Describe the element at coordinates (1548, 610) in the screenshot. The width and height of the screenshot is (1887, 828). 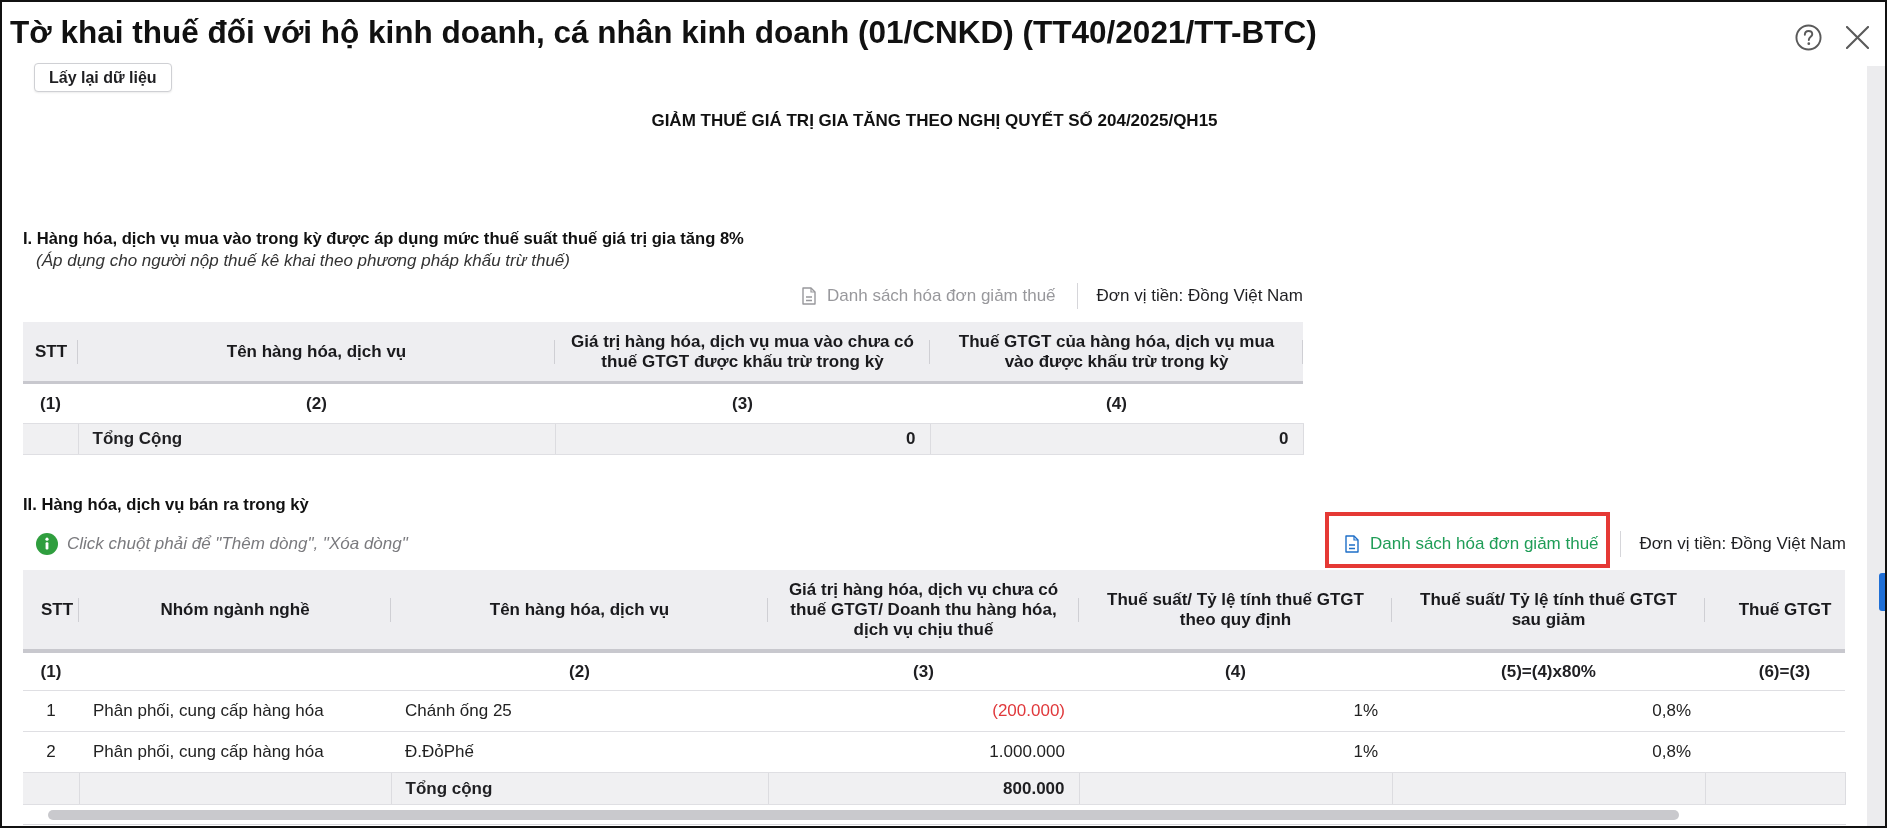
I see `column-header: Thuế suất/ Tỷ lệ tính thuế GTGT sau giảm` at that location.